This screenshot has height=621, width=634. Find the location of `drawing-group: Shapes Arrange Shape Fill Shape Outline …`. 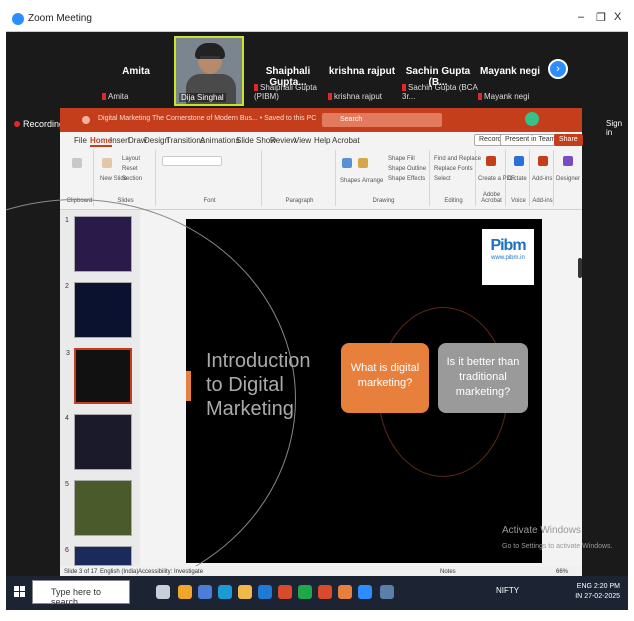

drawing-group: Shapes Arrange Shape Fill Shape Outline … is located at coordinates (384, 178).